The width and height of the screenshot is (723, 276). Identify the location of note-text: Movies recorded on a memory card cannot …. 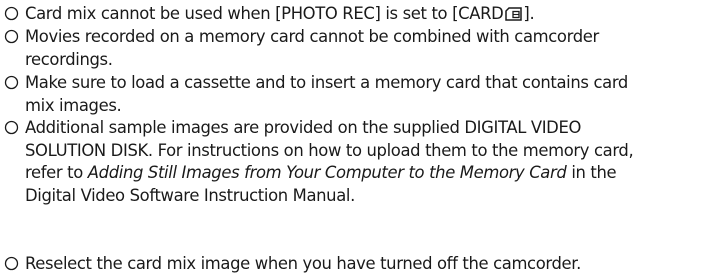
(312, 36).